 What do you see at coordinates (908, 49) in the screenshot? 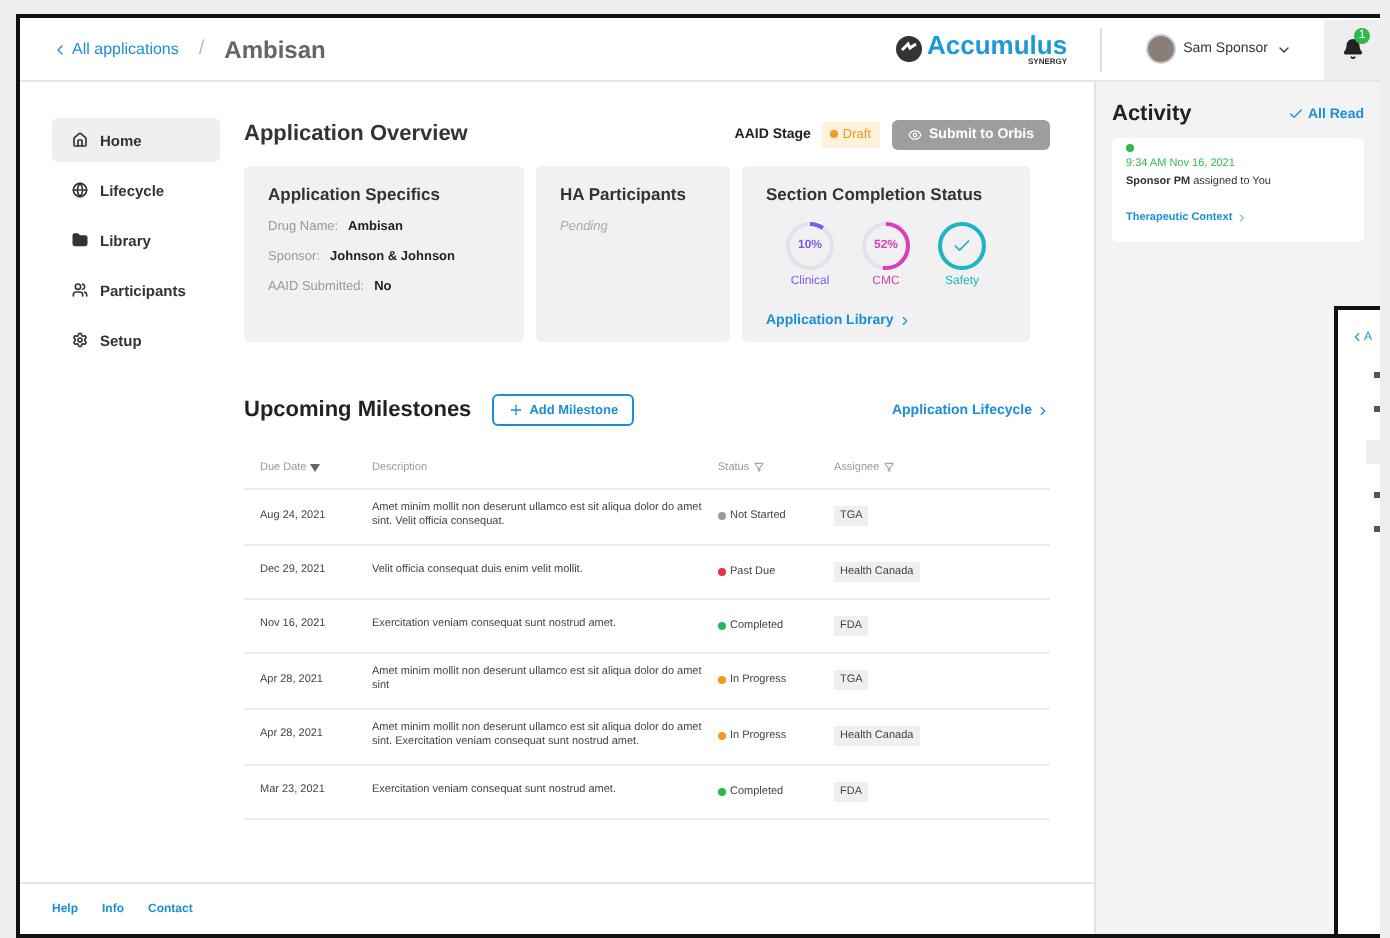
I see `logo-icon` at bounding box center [908, 49].